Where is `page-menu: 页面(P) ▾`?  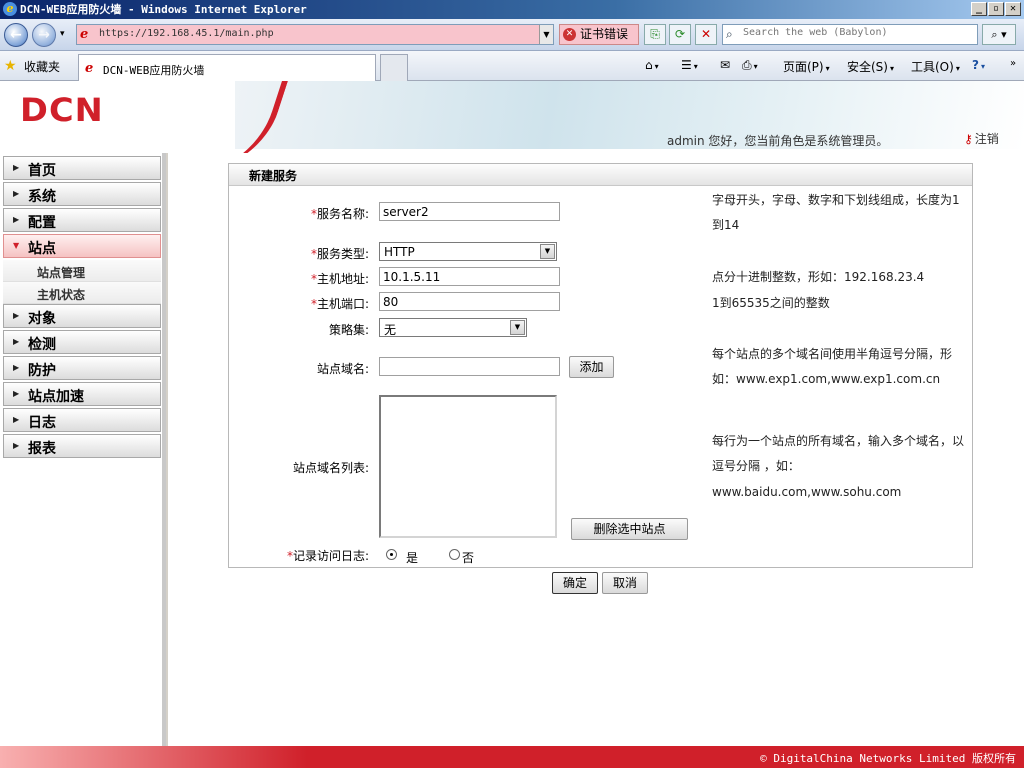
page-menu: 页面(P) ▾ is located at coordinates (806, 66).